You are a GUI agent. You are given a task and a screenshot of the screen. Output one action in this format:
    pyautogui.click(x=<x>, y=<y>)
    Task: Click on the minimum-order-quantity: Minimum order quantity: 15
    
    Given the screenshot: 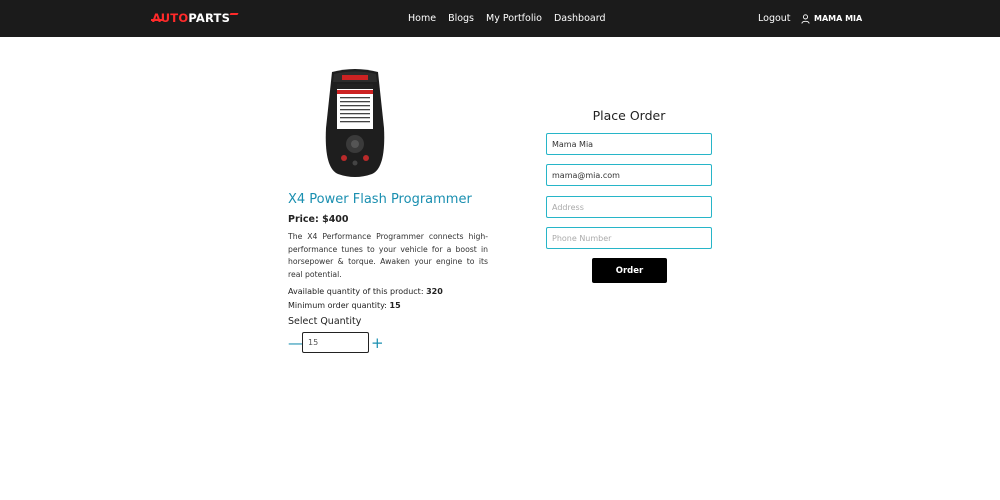 What is the action you would take?
    pyautogui.click(x=344, y=305)
    